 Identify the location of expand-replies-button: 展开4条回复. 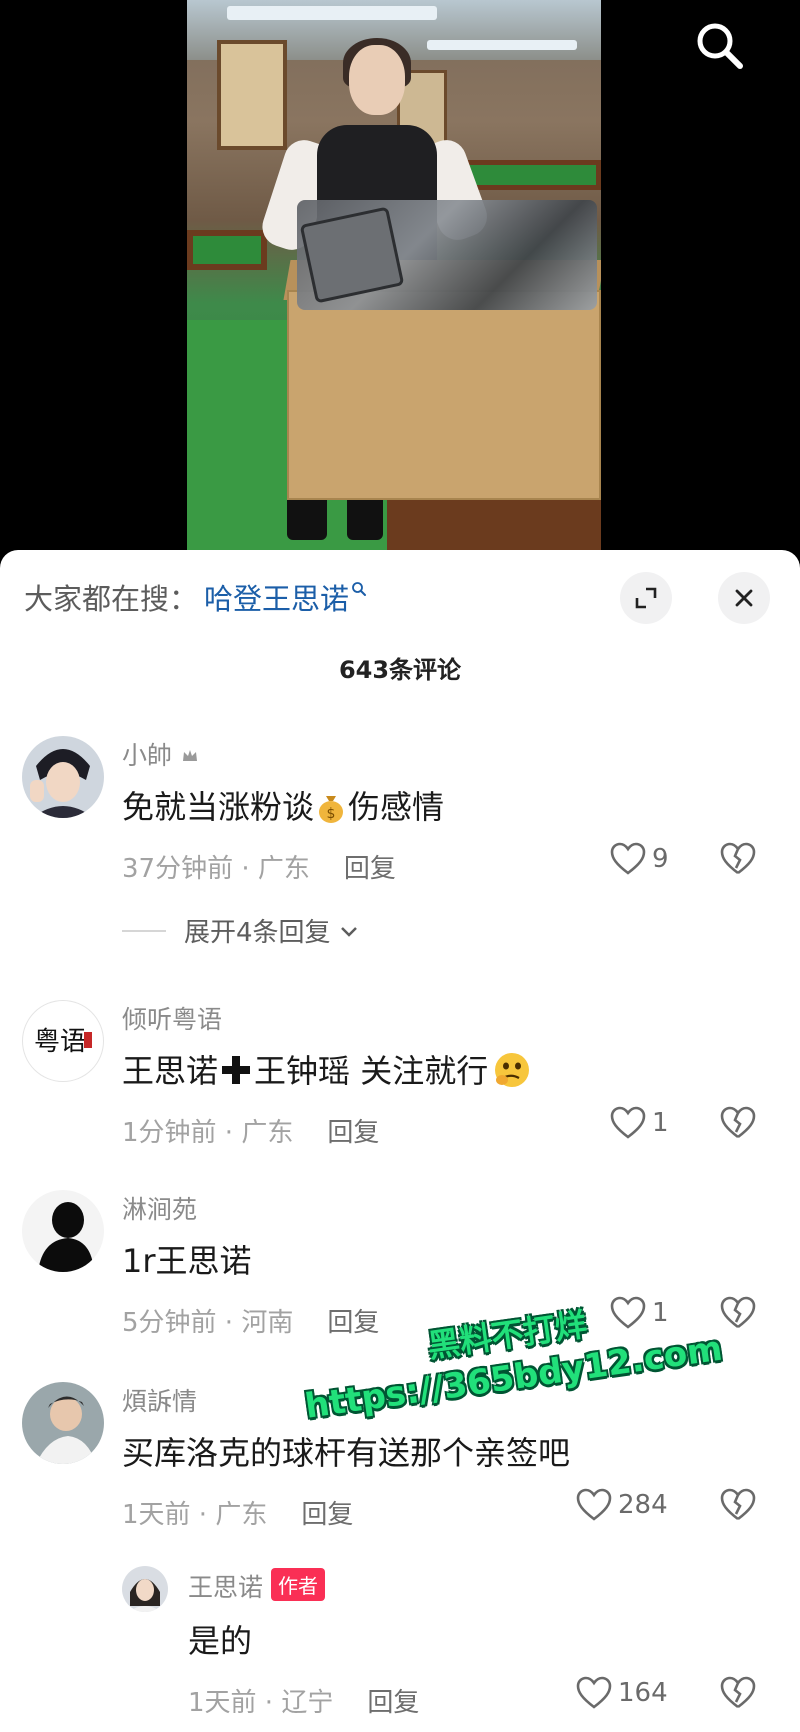
(241, 930).